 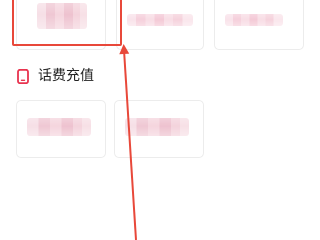 I want to click on selection-highlight, so click(x=67, y=23).